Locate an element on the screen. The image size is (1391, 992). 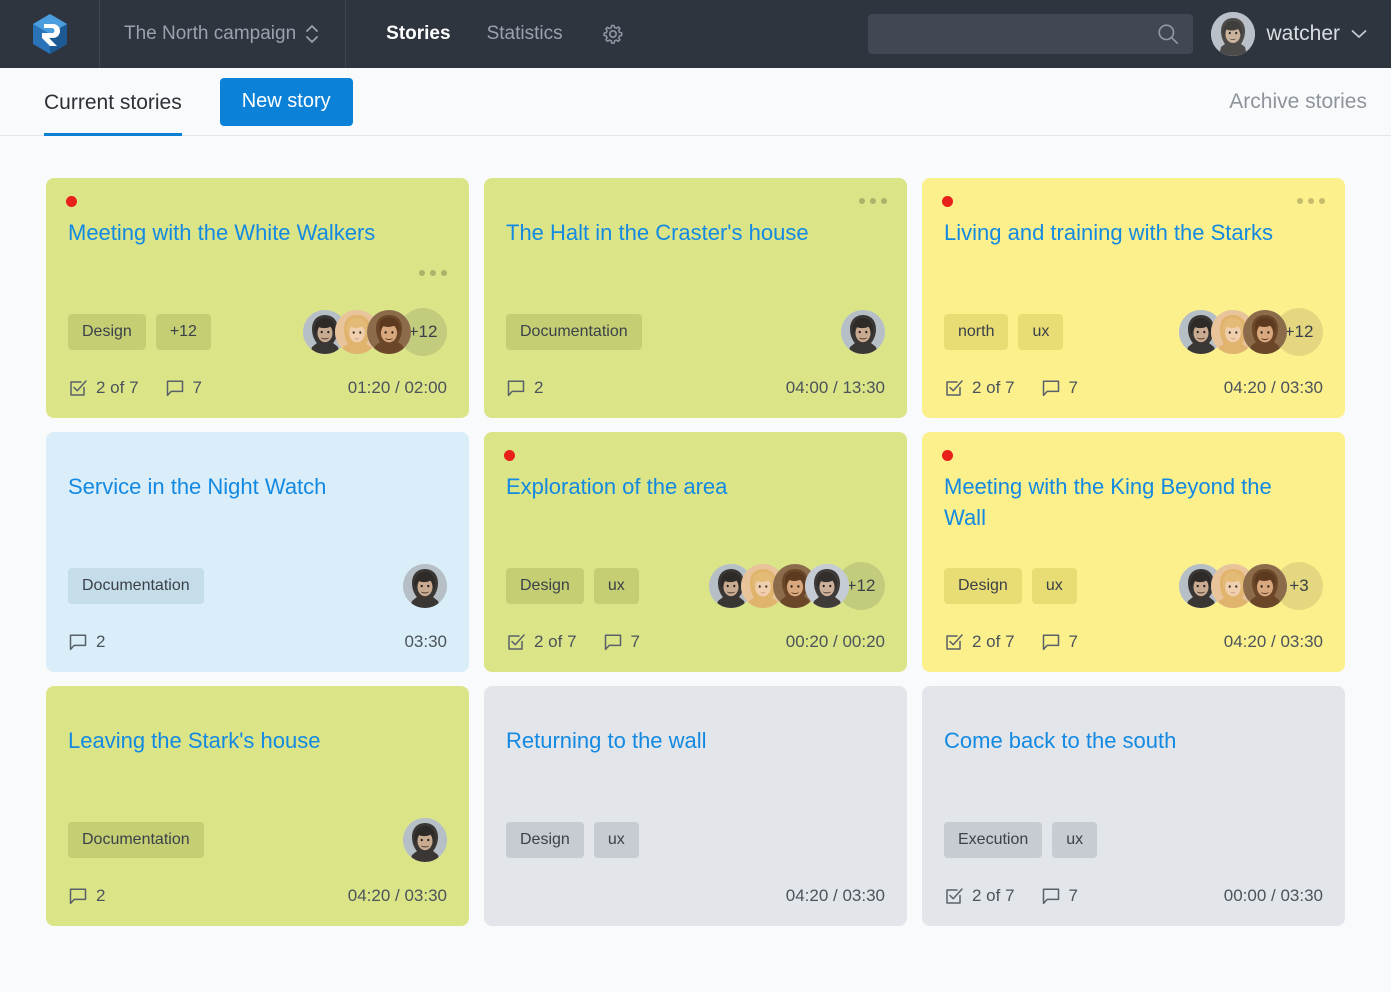
search-box is located at coordinates (1031, 34).